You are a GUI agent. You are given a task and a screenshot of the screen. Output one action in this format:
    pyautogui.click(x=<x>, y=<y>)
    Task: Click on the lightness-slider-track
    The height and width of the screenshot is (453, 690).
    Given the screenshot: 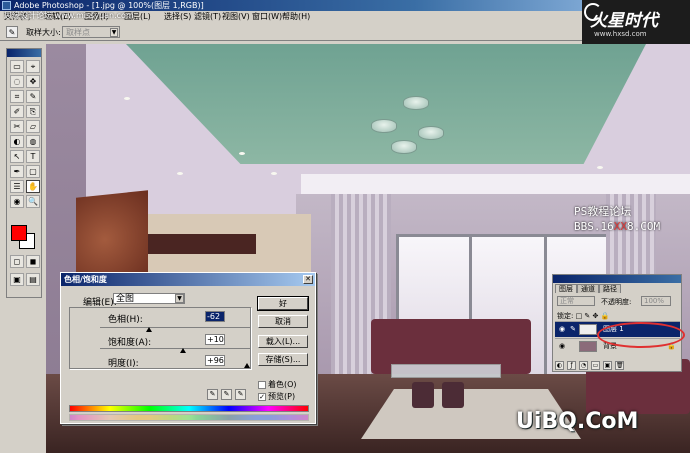 What is the action you would take?
    pyautogui.click(x=175, y=368)
    